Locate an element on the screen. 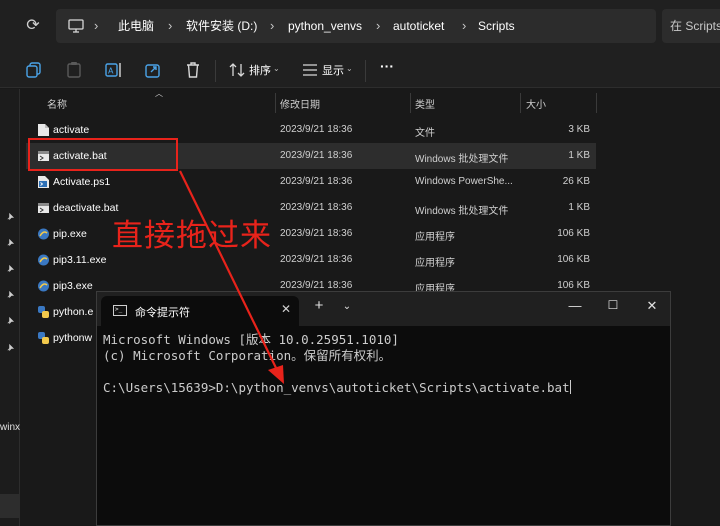 The width and height of the screenshot is (720, 526). terminal-tab-title: 命令提示符 is located at coordinates (162, 313).